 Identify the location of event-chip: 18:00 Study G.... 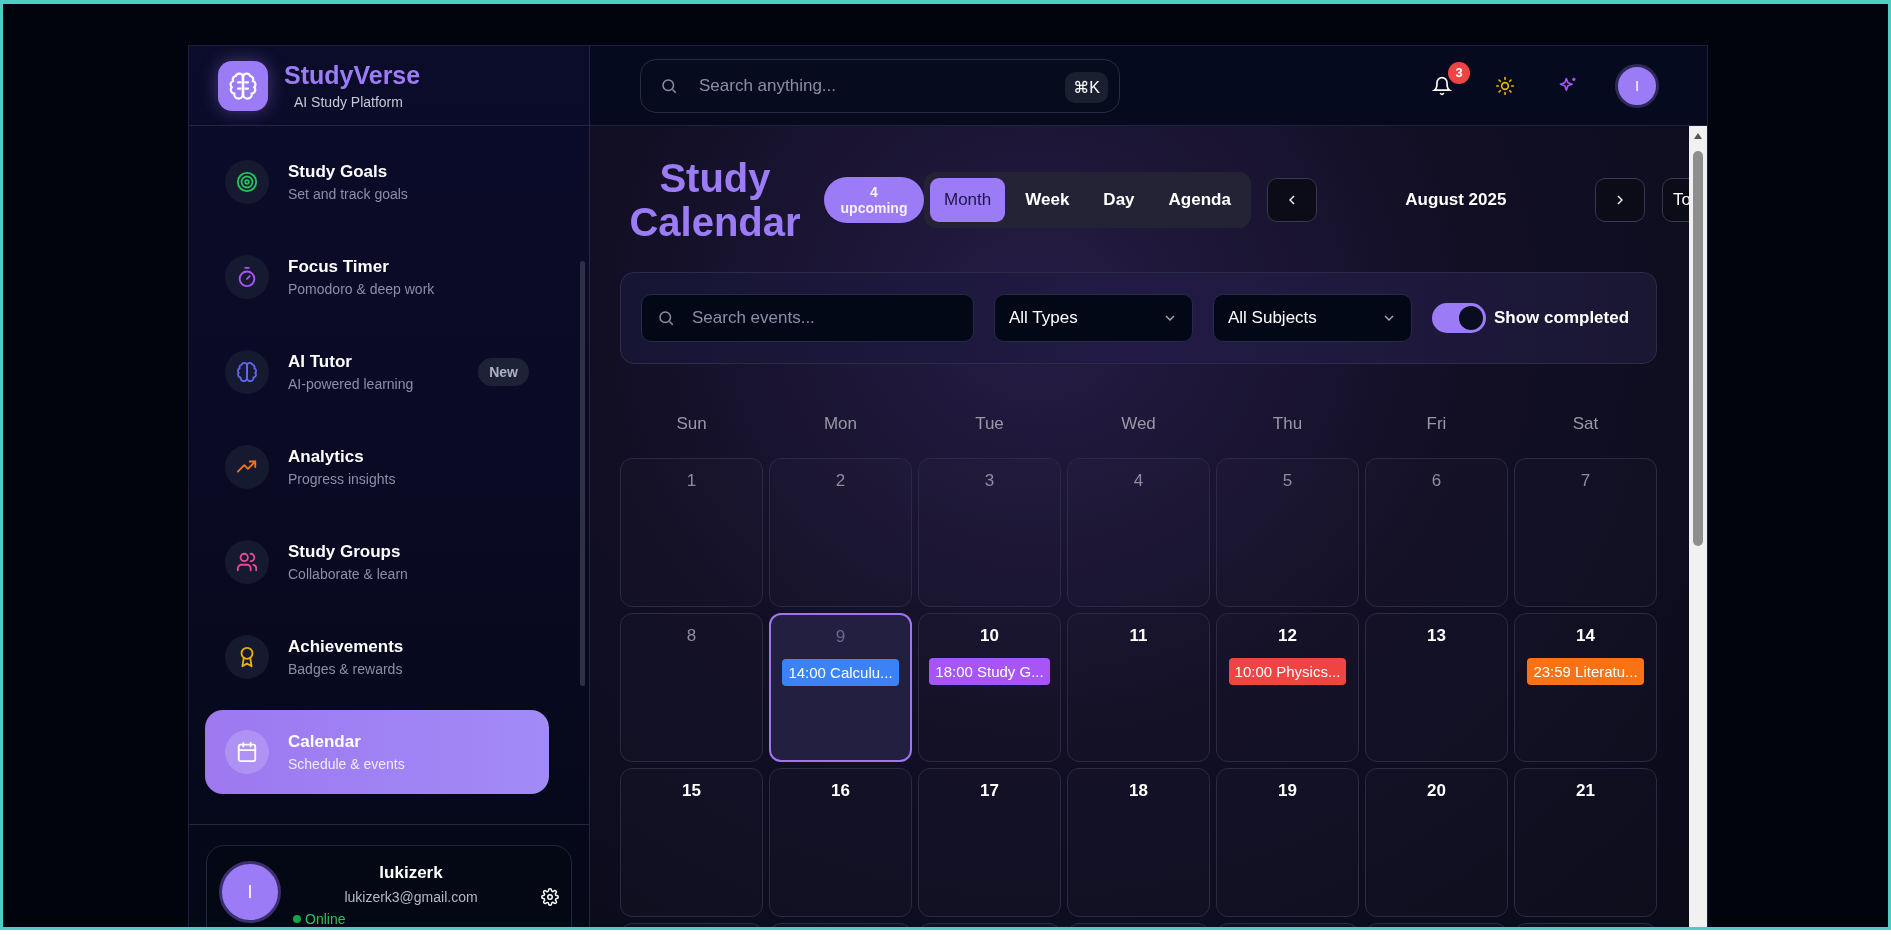
(989, 671).